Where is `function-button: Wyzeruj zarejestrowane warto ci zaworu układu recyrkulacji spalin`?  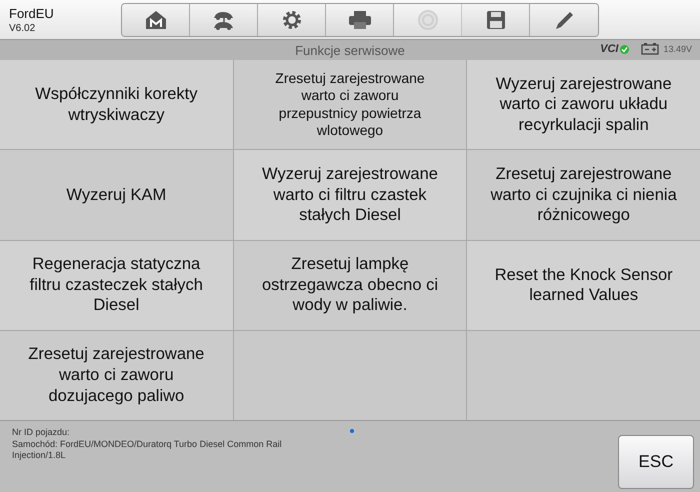 function-button: Wyzeruj zarejestrowane warto ci zaworu układu recyrkulacji spalin is located at coordinates (583, 105).